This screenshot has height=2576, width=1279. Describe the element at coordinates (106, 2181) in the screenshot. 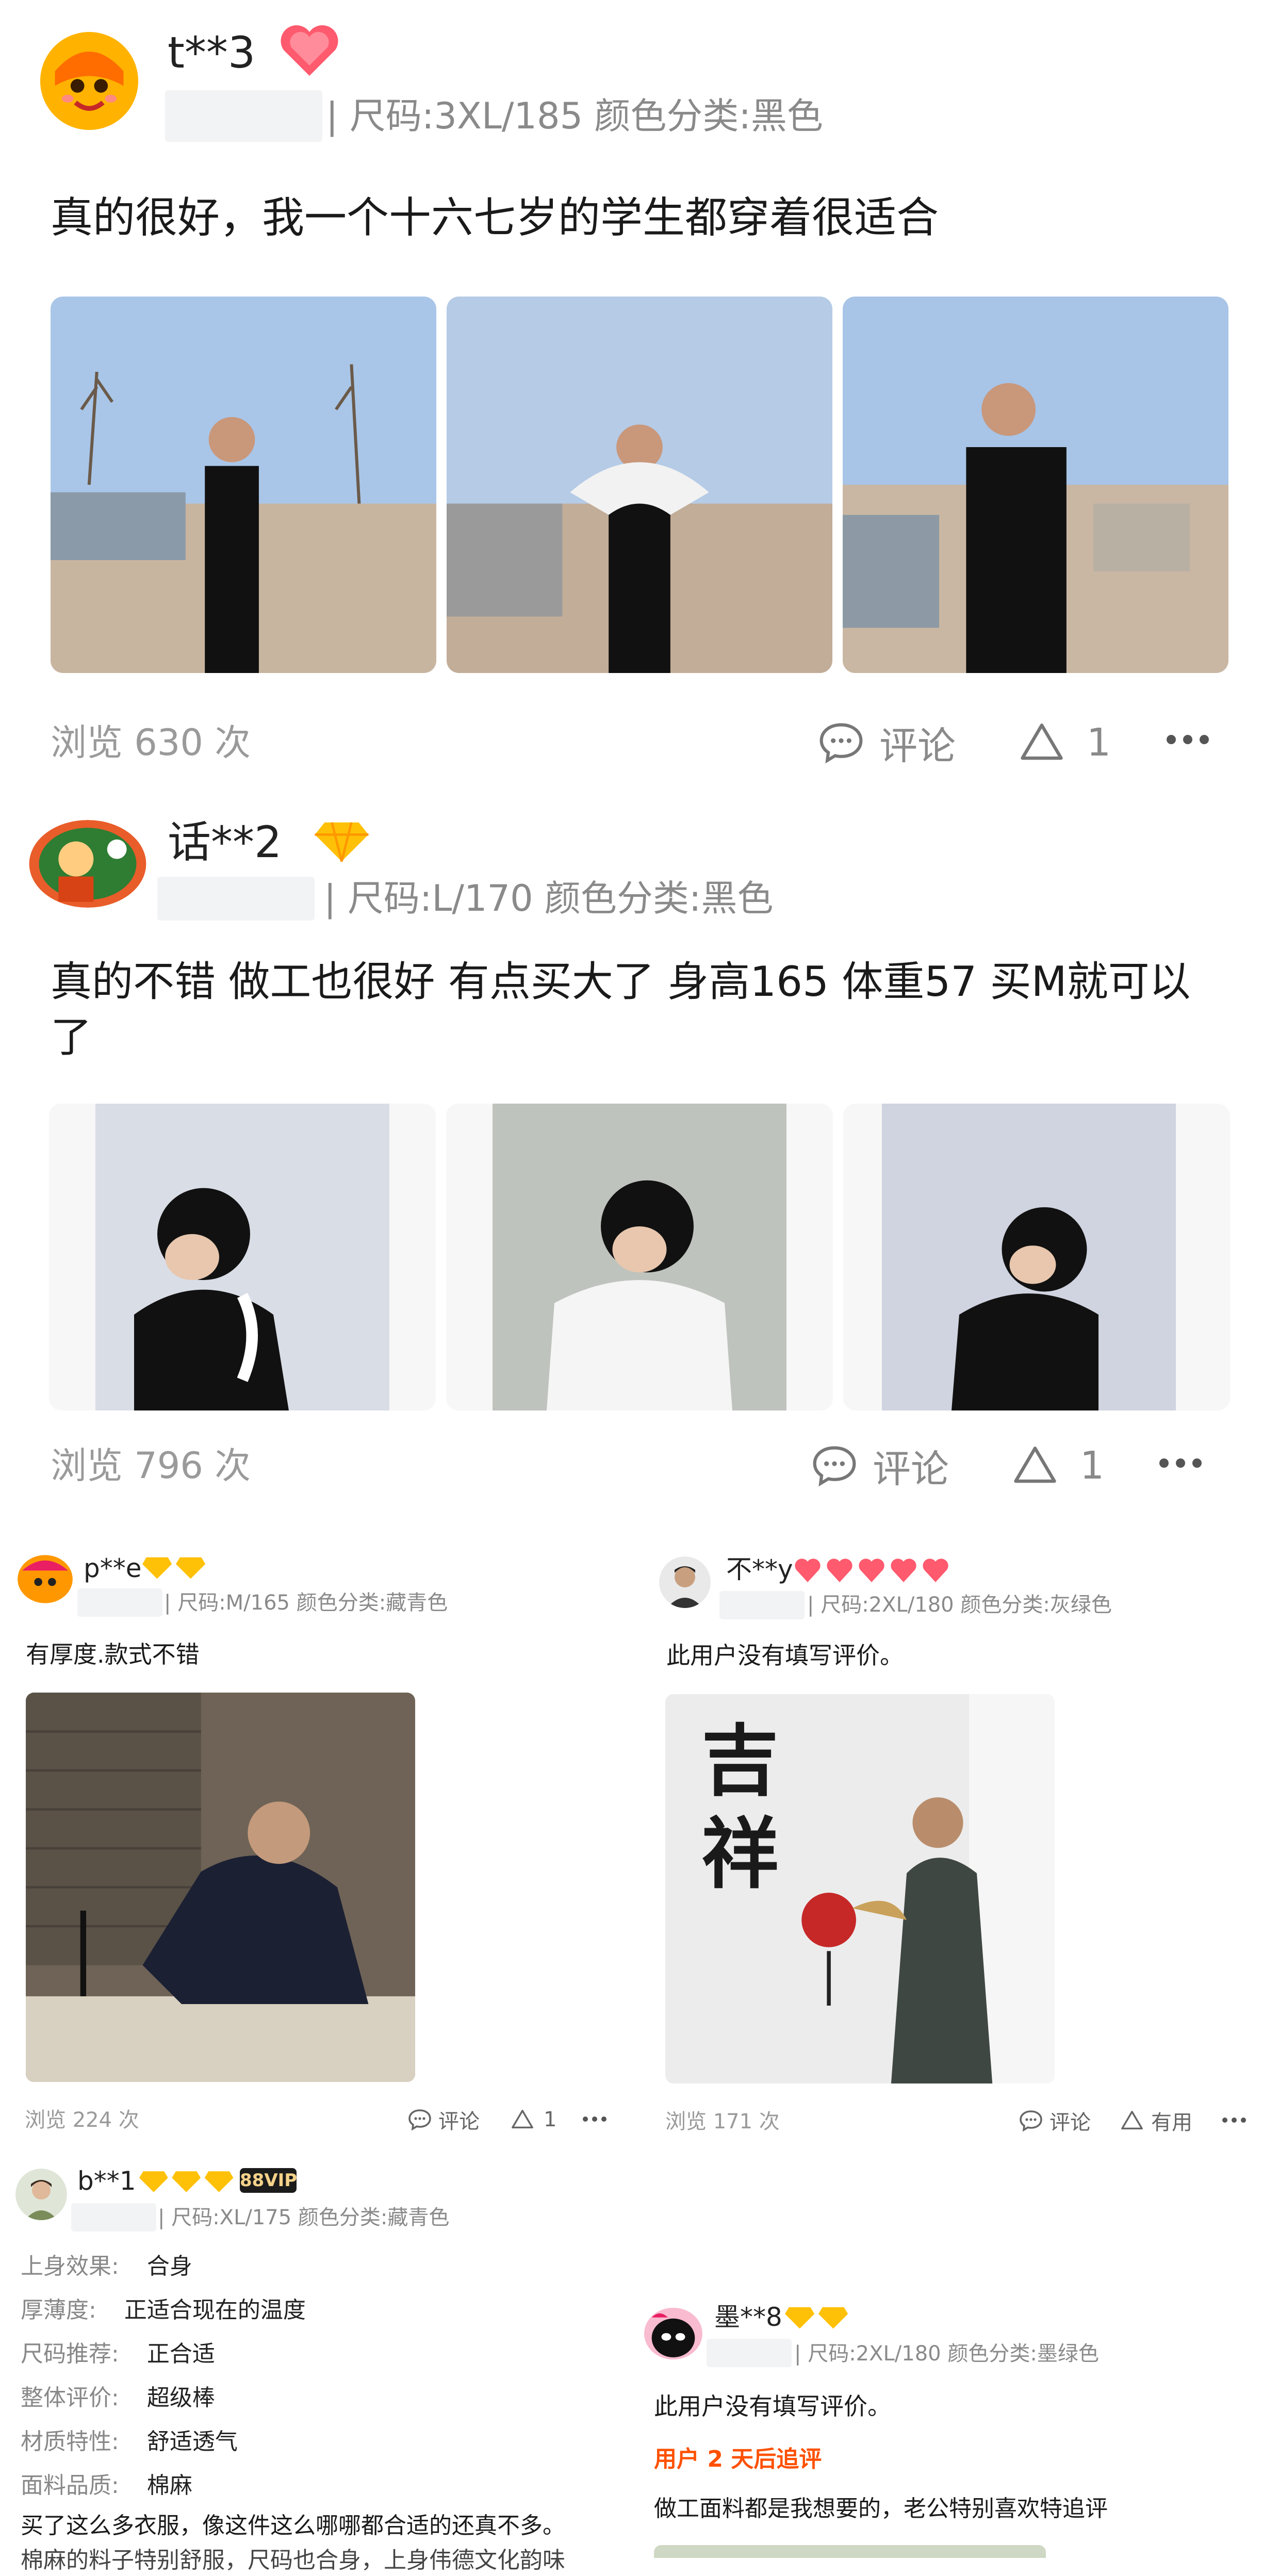

I see `username: b**1` at that location.